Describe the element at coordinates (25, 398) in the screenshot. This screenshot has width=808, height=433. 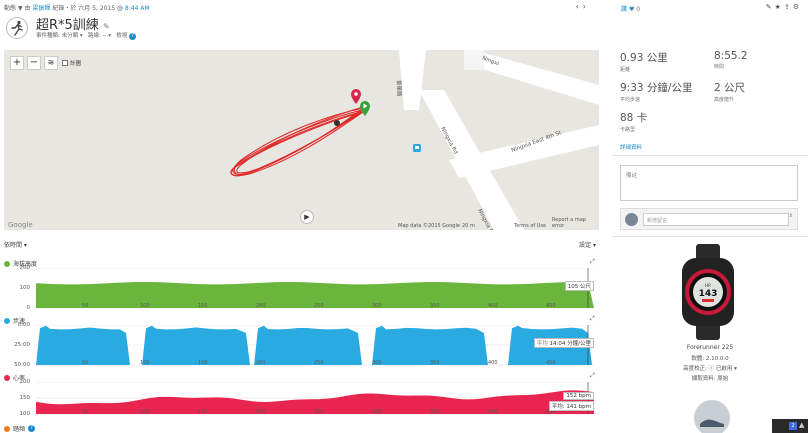
I see `y-tick-label: 150` at that location.